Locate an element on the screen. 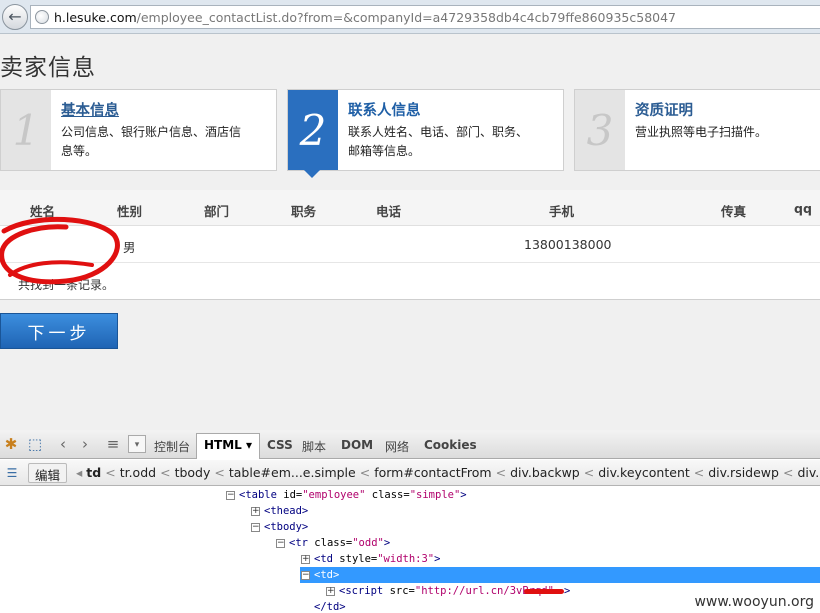 Image resolution: width=820 pixels, height=613 pixels. tree-node: − <tr class="odd"> is located at coordinates (333, 543).